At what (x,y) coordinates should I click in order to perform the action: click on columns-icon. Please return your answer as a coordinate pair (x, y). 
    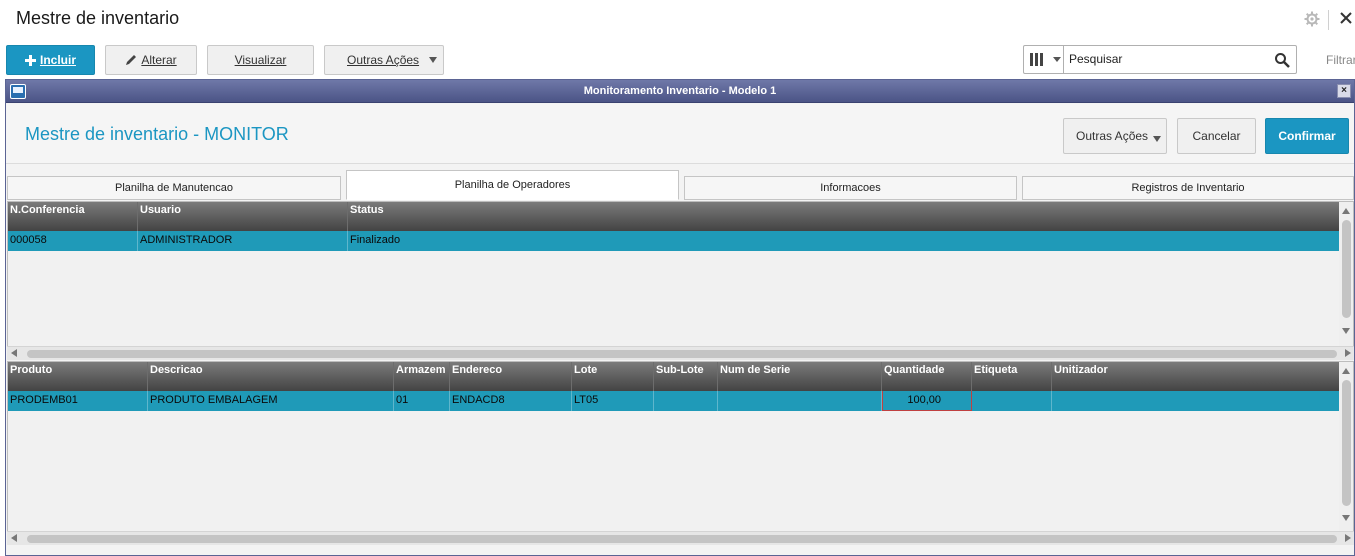
    Looking at the image, I should click on (1036, 59).